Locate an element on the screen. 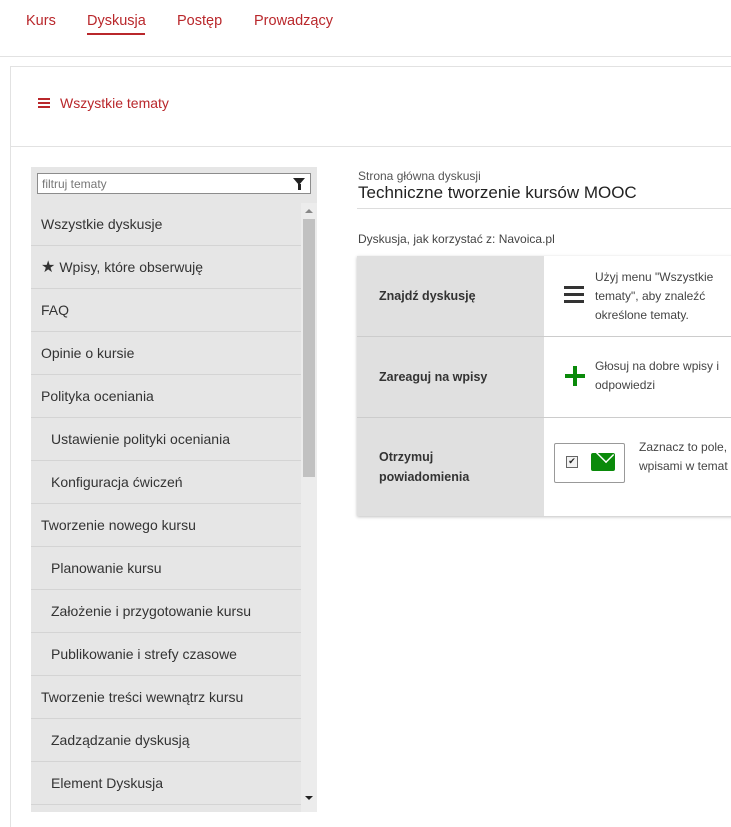 Image resolution: width=731 pixels, height=827 pixels. topic-label: Publikowanie i strefy czasowe is located at coordinates (144, 654).